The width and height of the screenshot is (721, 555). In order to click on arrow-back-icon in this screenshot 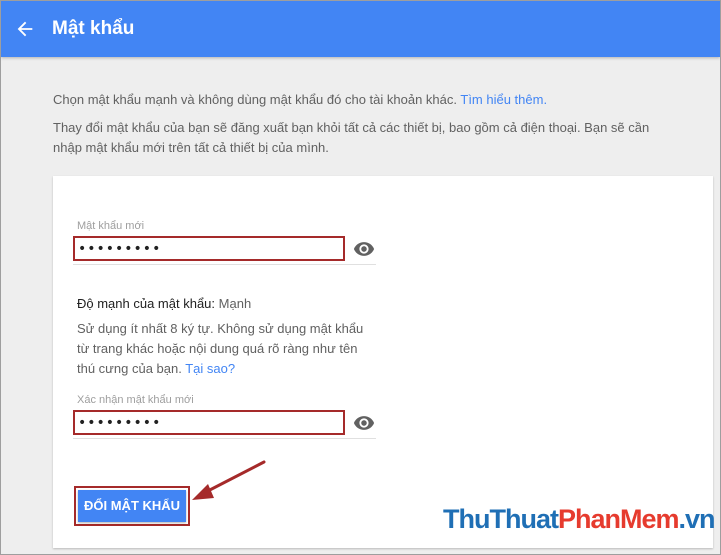, I will do `click(25, 29)`.